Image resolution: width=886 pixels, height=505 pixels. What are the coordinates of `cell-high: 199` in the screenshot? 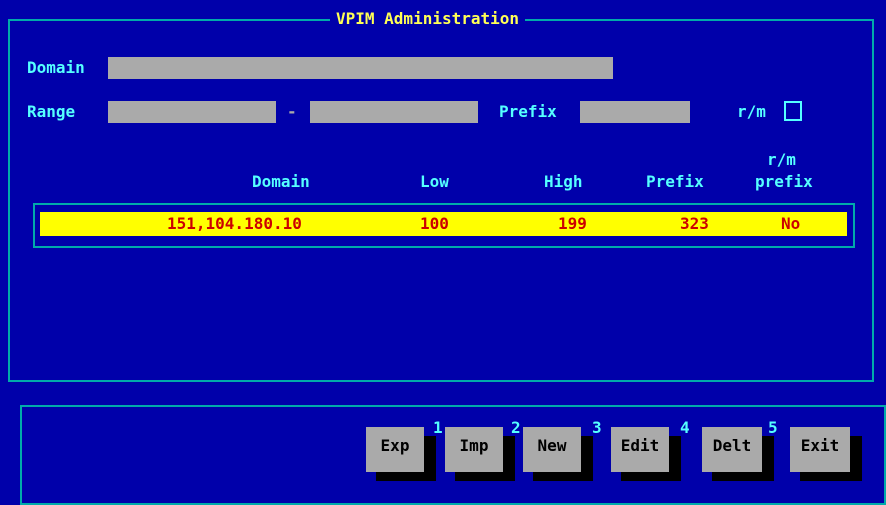 It's located at (572, 223).